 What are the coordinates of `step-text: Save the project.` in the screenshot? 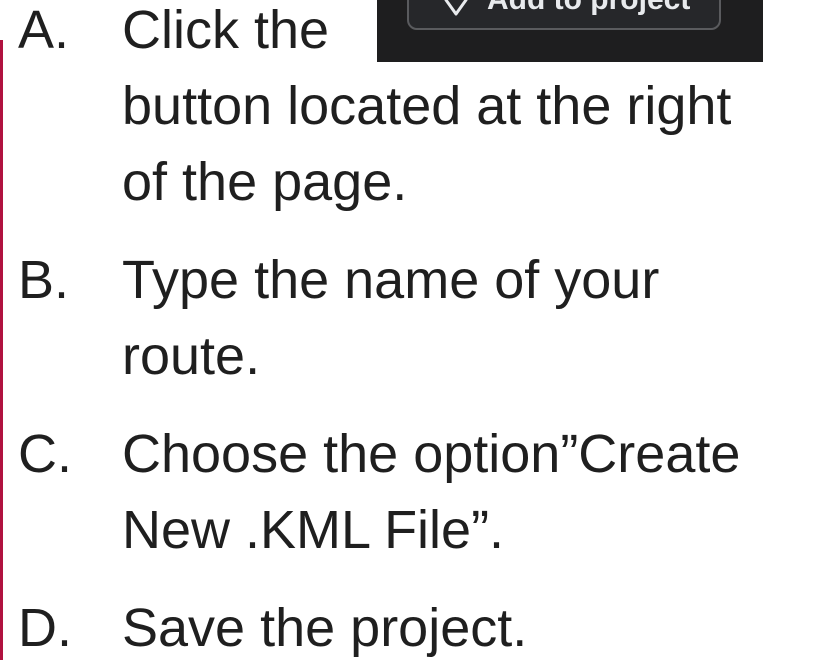 It's located at (480, 625).